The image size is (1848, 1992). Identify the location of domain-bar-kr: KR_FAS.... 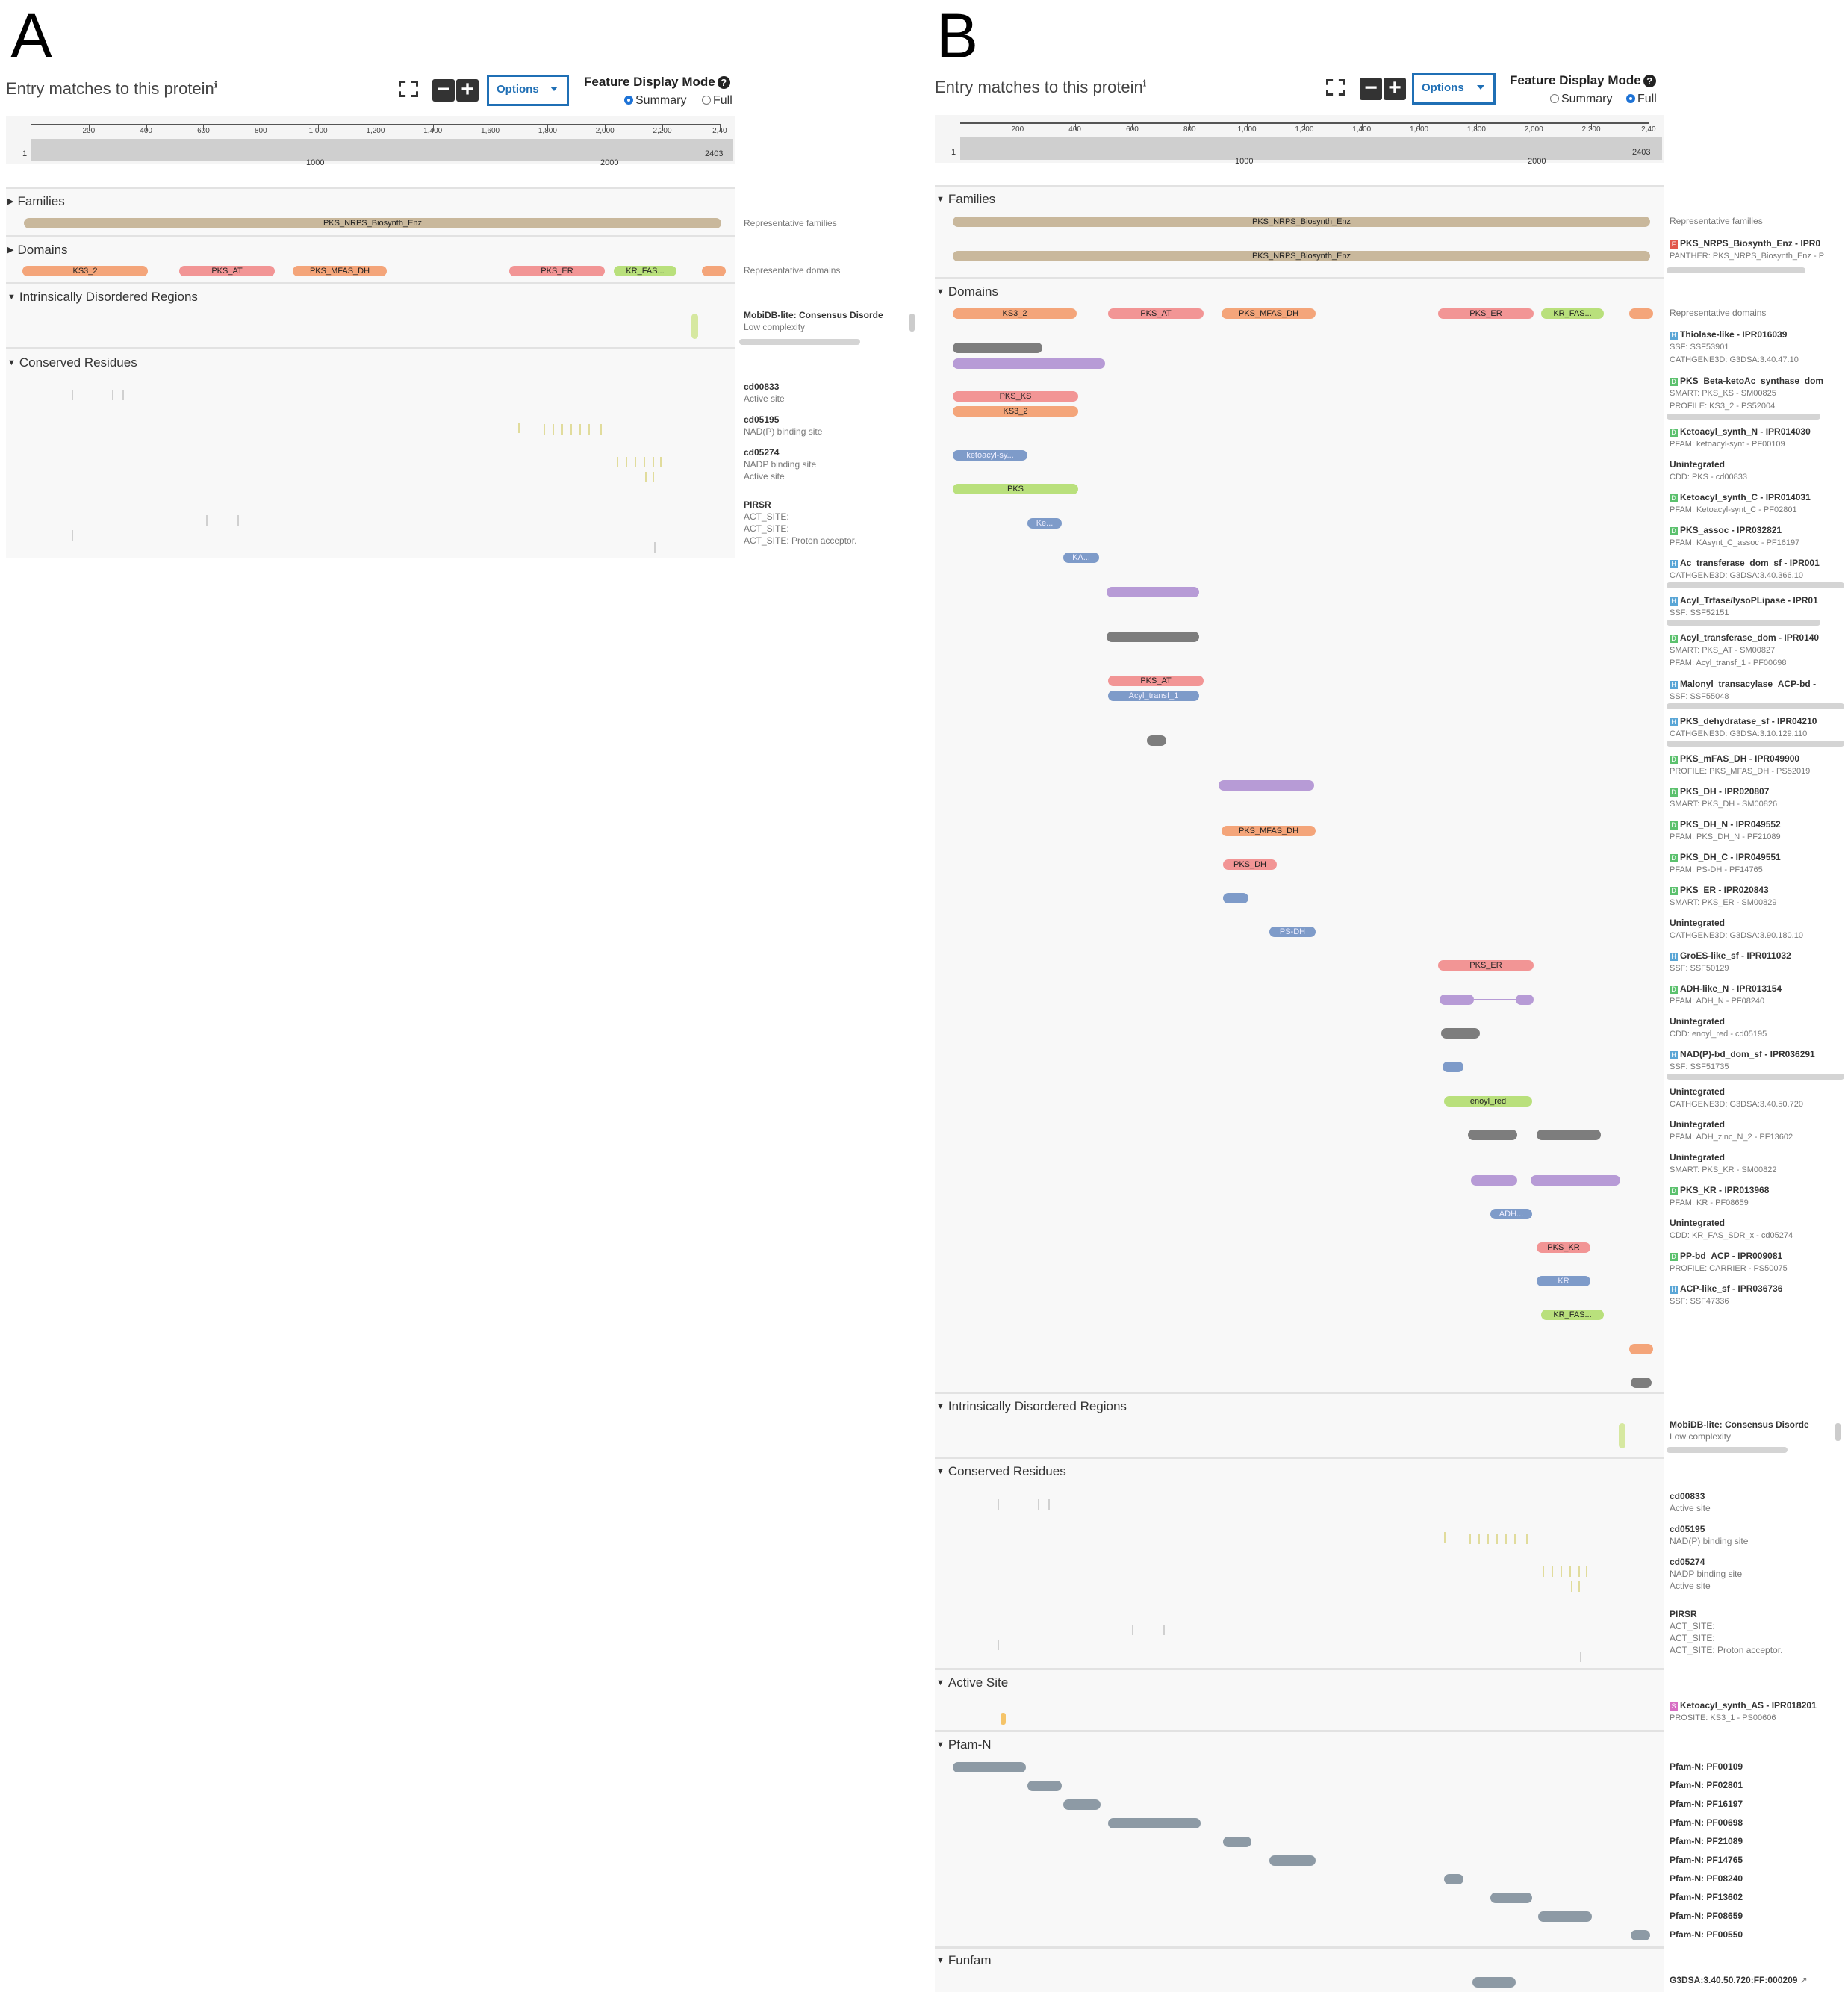
(645, 271).